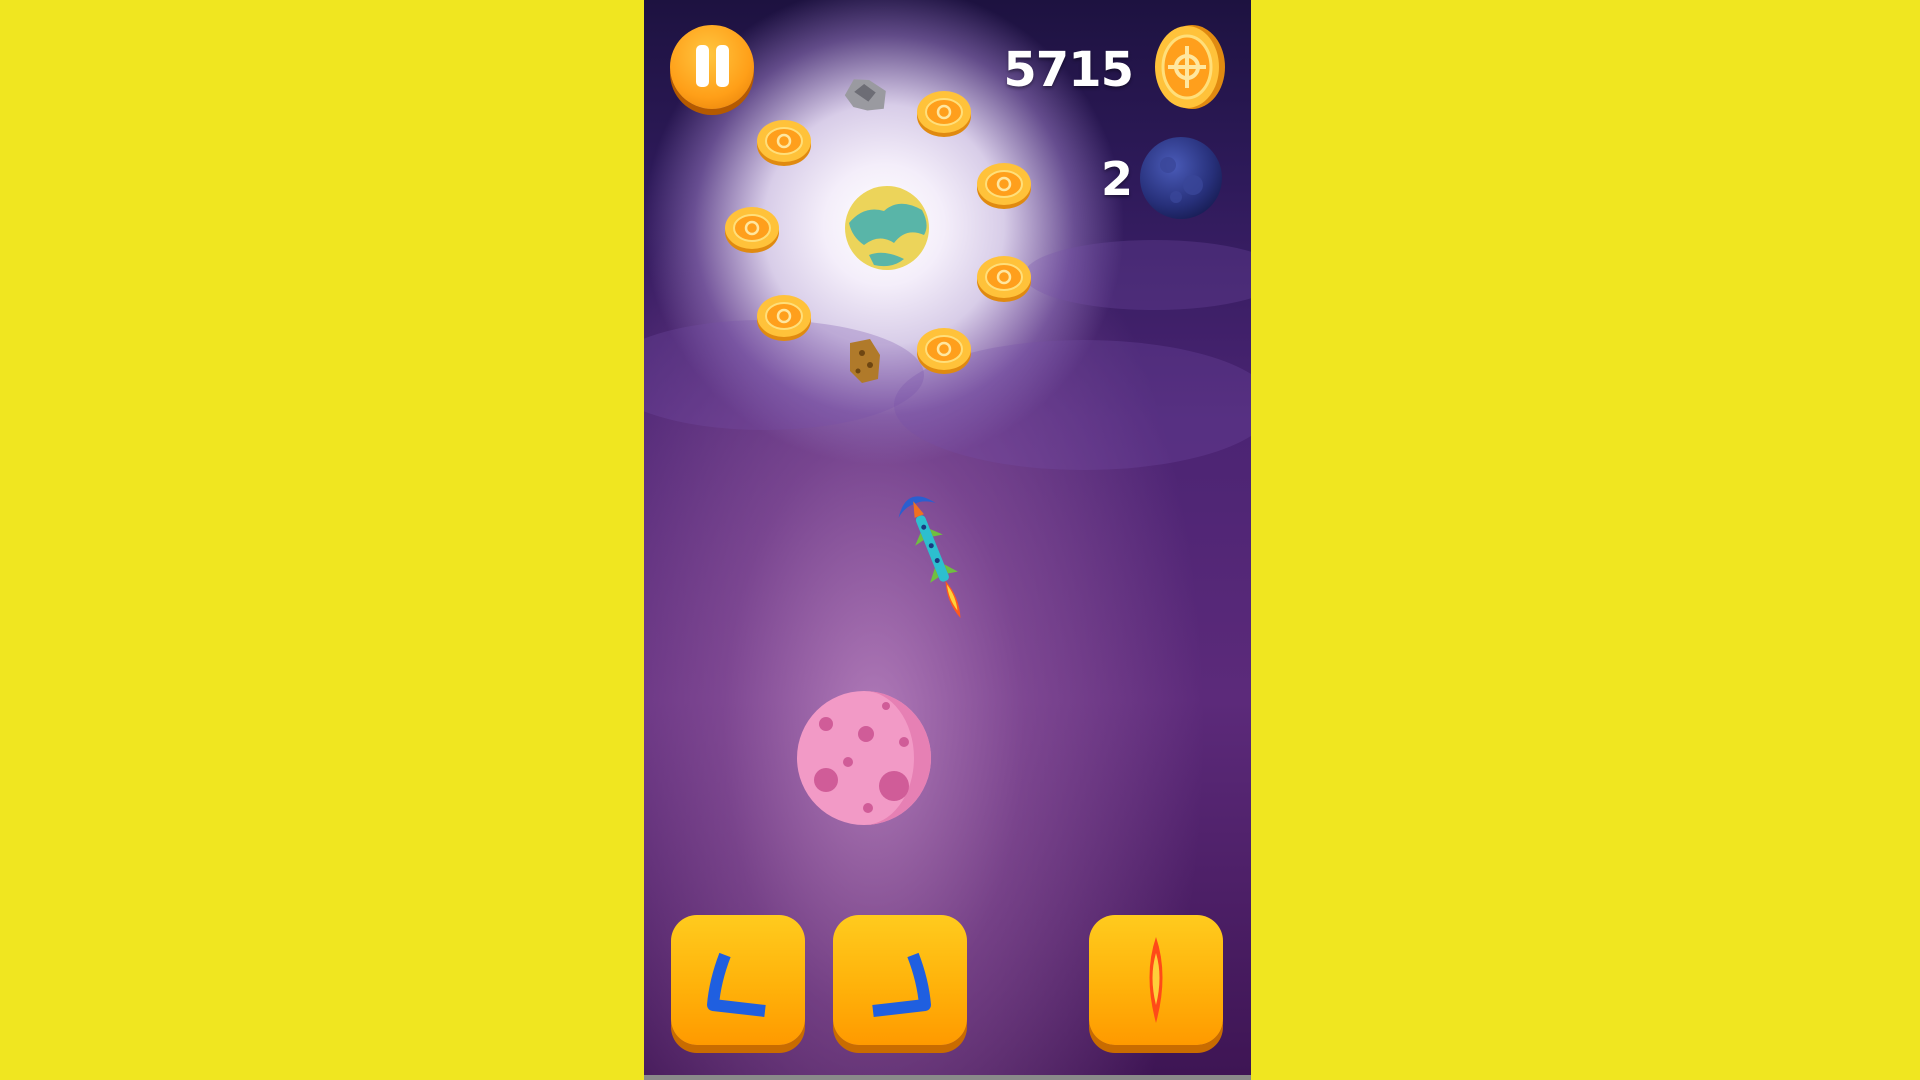 This screenshot has height=1080, width=1920. What do you see at coordinates (1137, 275) in the screenshot?
I see `nebula-cloud` at bounding box center [1137, 275].